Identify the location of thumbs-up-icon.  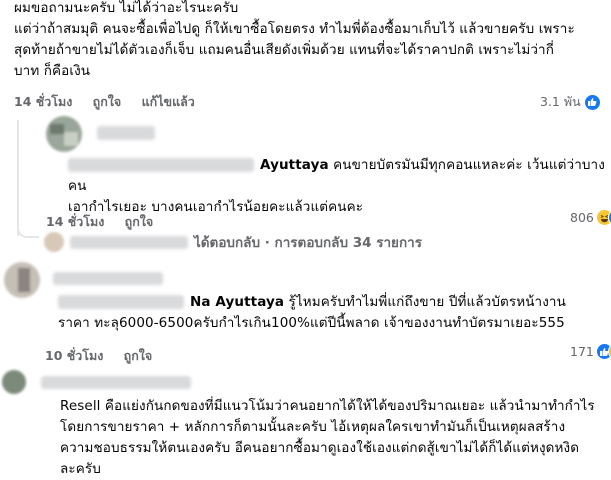
(592, 102).